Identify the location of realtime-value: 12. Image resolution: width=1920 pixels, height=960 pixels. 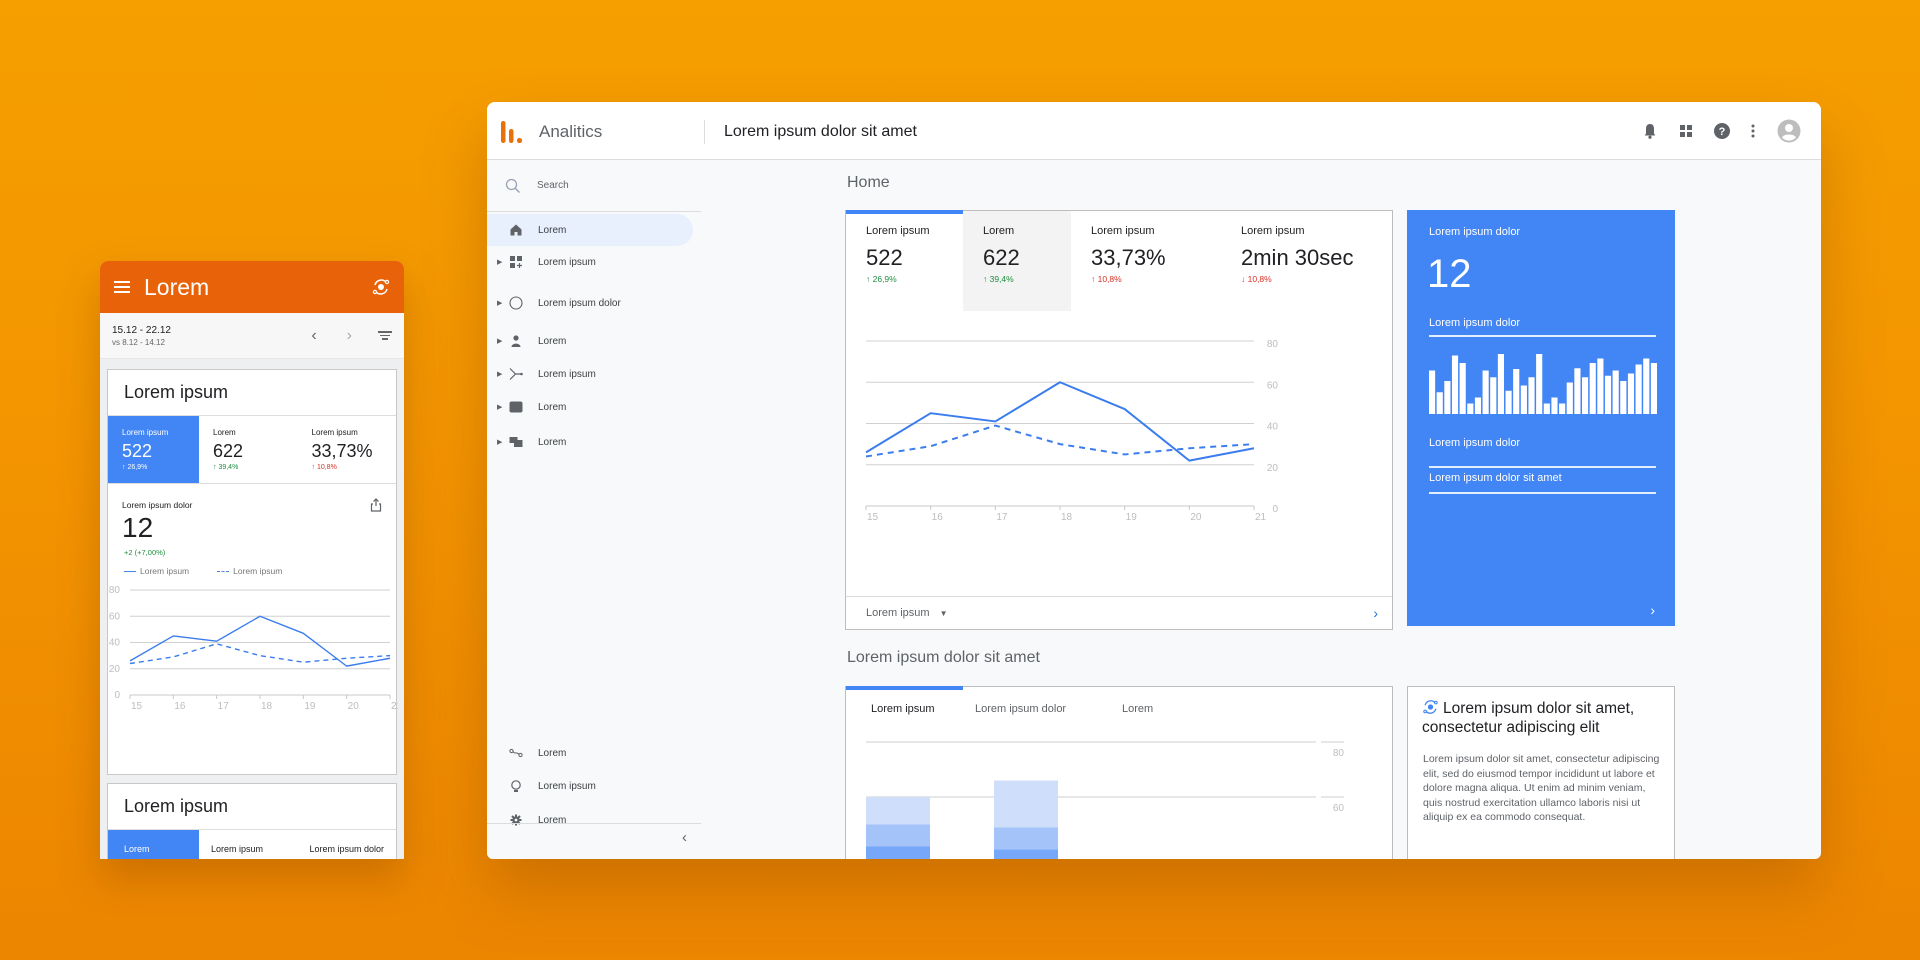
(1449, 274).